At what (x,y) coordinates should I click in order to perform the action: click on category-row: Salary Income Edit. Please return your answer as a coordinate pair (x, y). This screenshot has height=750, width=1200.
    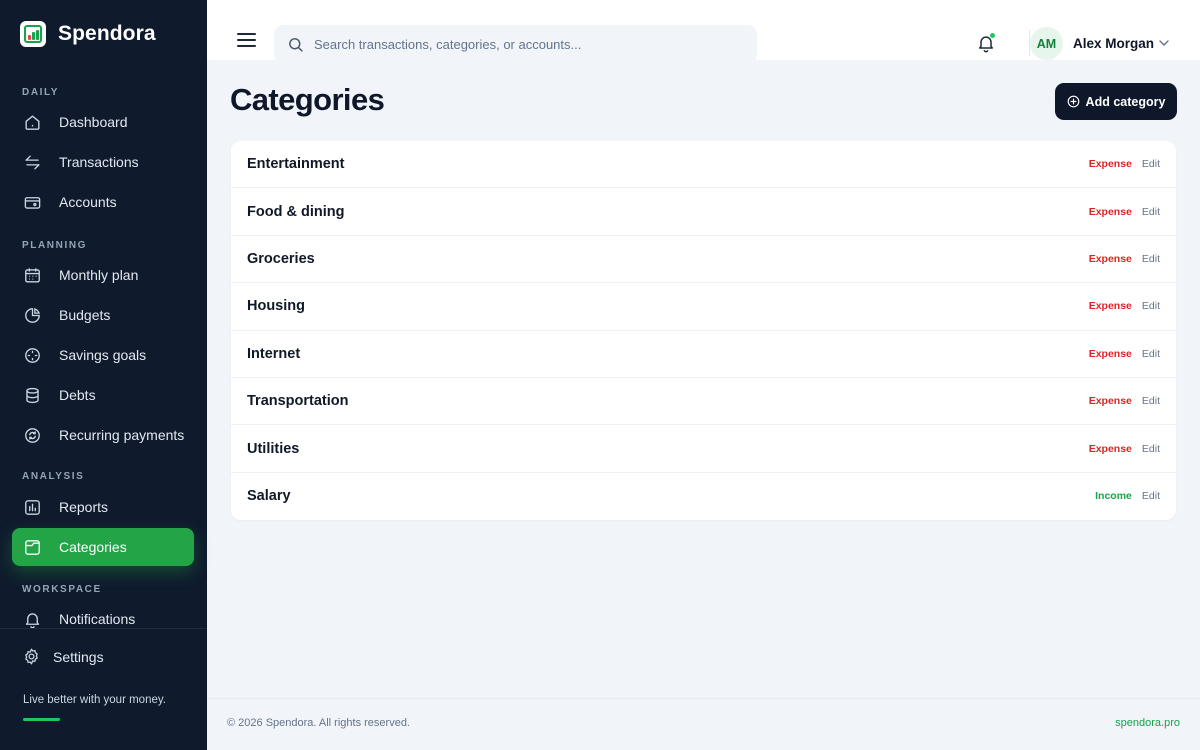
    Looking at the image, I should click on (703, 496).